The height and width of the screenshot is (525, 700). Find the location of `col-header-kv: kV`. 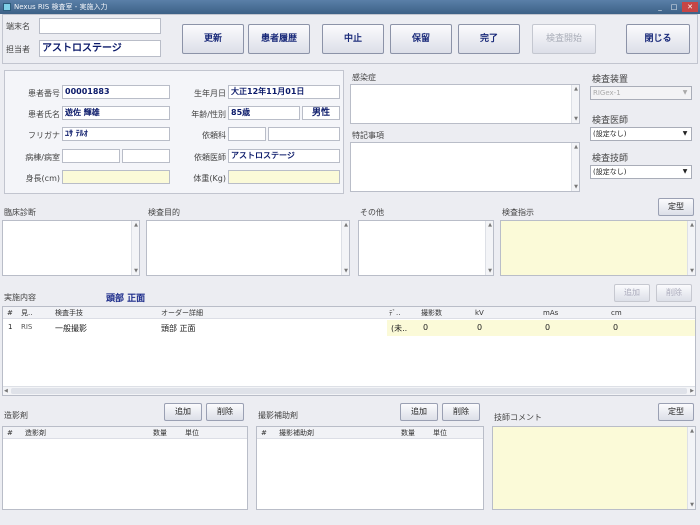

col-header-kv: kV is located at coordinates (479, 313).